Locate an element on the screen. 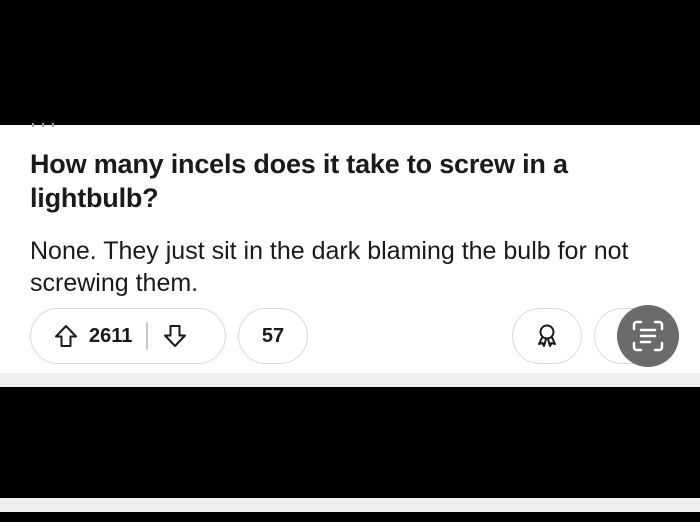 The image size is (700, 522). upvote-icon is located at coordinates (66, 336).